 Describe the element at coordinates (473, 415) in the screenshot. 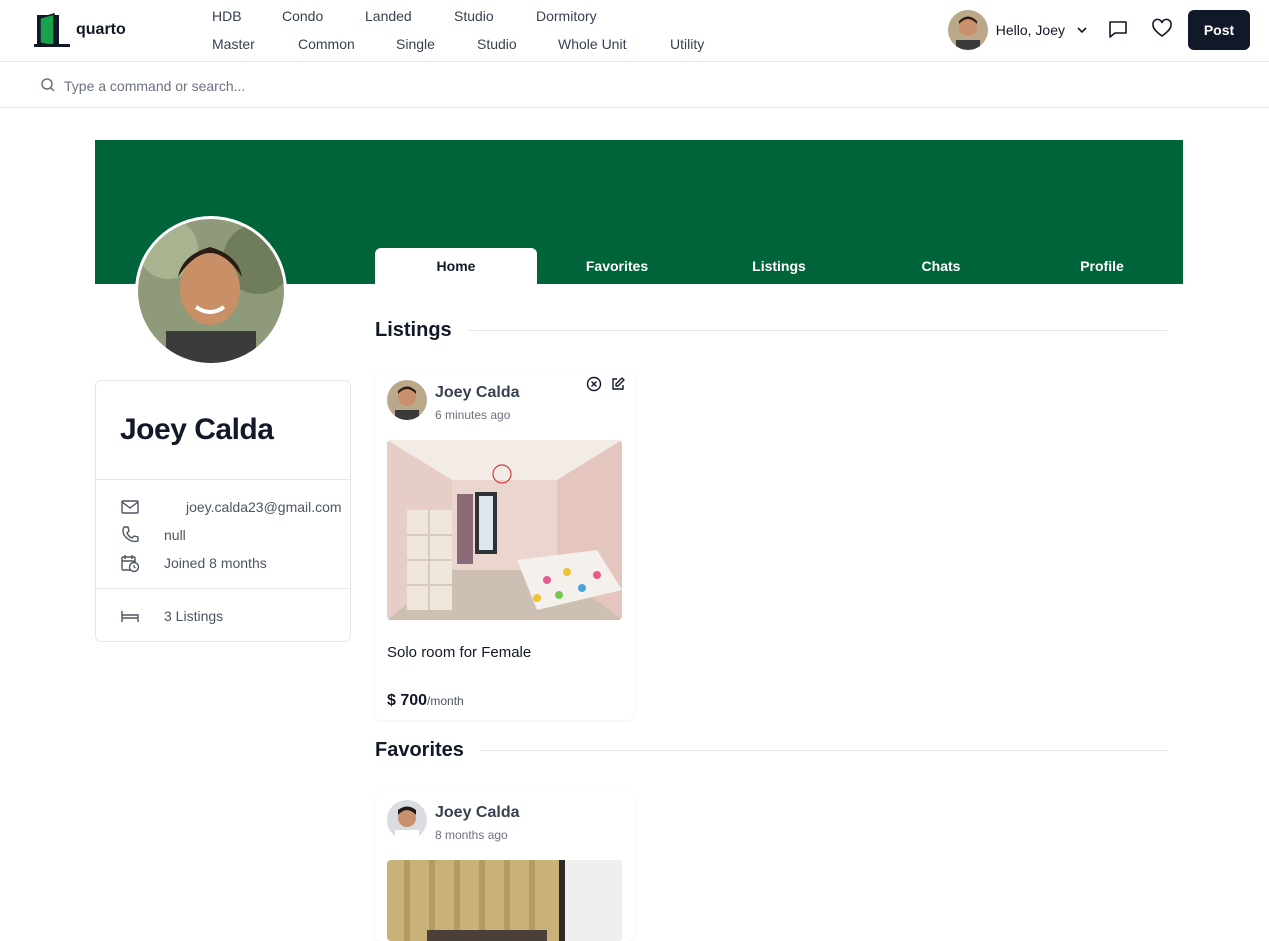

I see `card-timestamp: 6 minutes ago` at that location.